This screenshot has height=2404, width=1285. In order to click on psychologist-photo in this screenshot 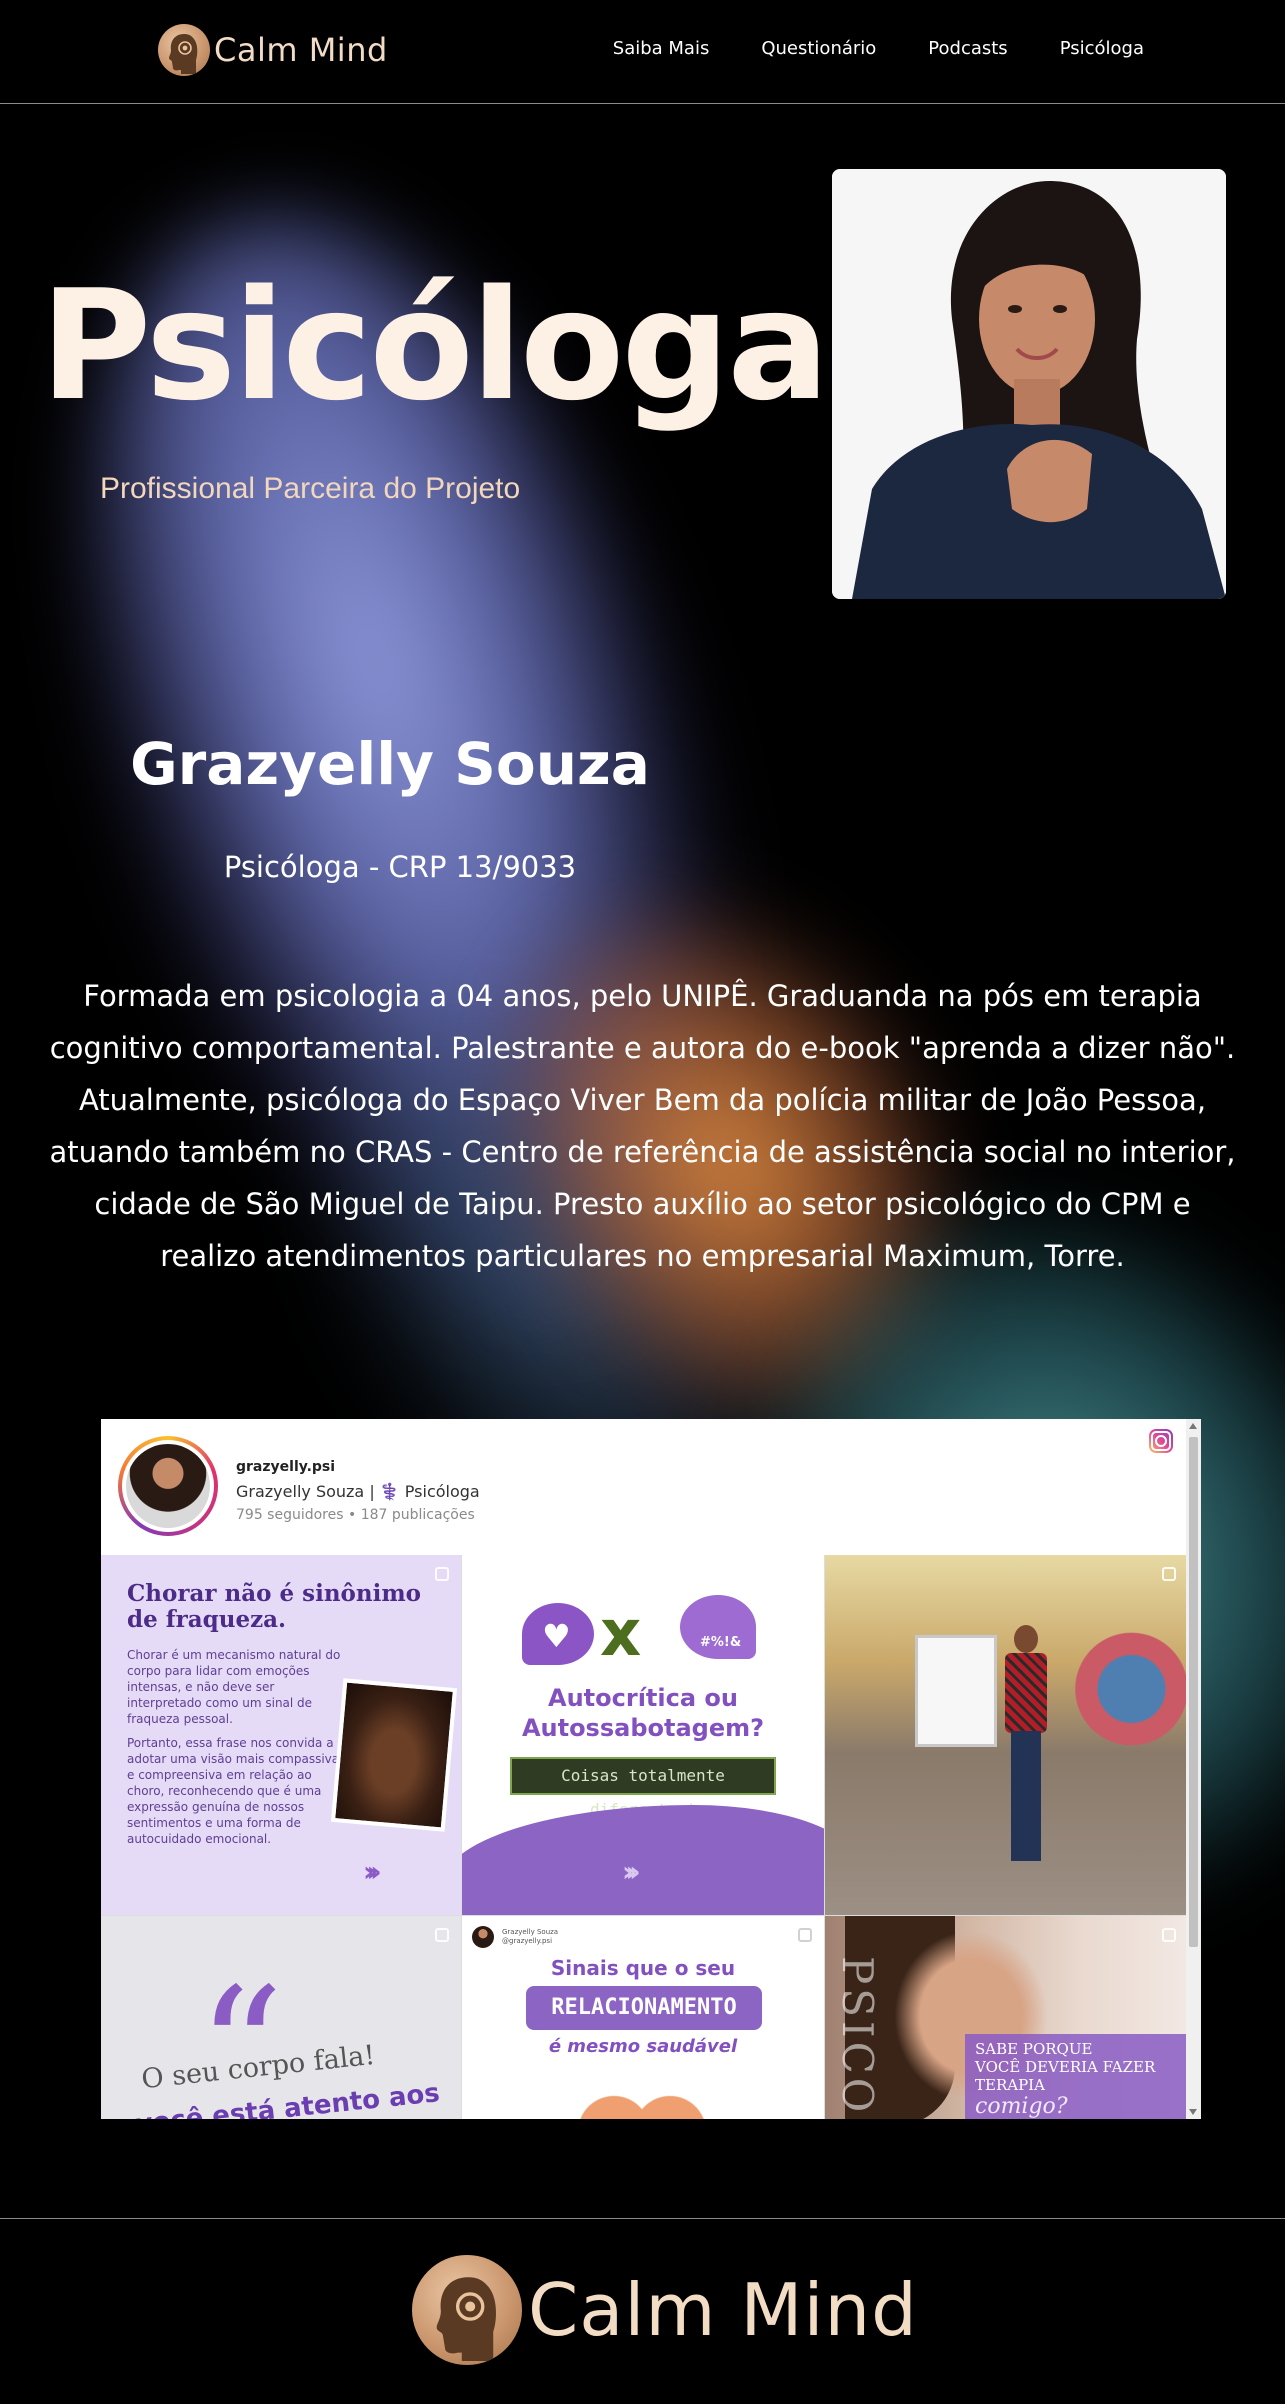, I will do `click(1029, 384)`.